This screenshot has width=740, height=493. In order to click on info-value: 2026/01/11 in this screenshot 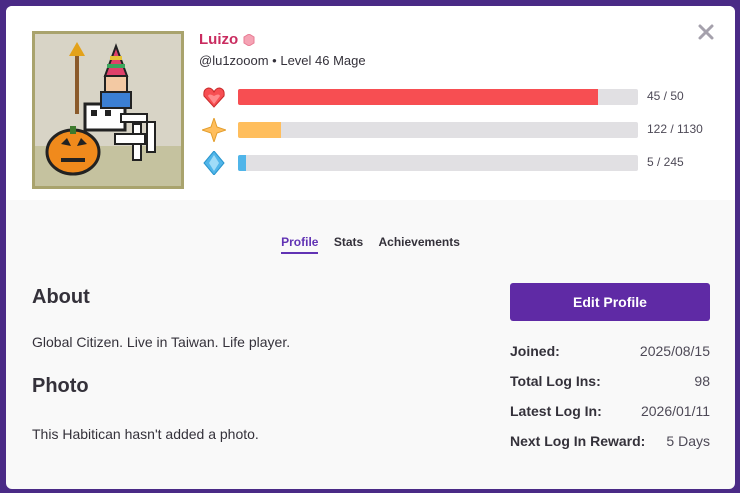, I will do `click(675, 411)`.